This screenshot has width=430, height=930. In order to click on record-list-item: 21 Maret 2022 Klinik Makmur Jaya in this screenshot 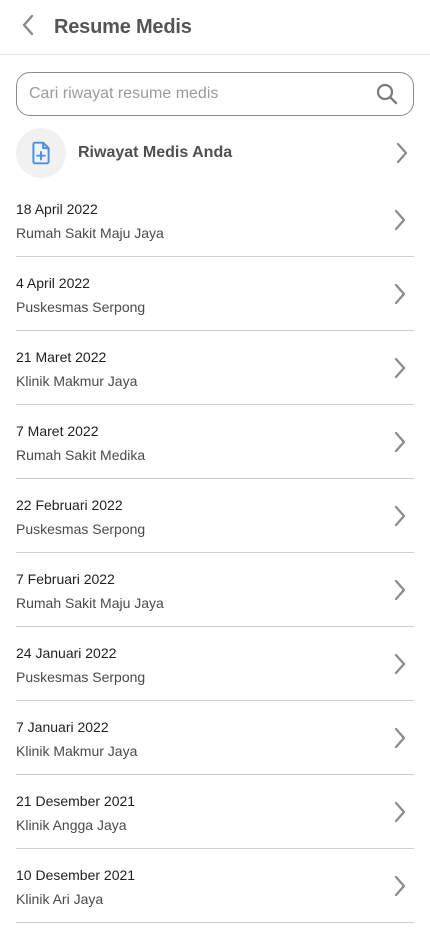, I will do `click(215, 368)`.